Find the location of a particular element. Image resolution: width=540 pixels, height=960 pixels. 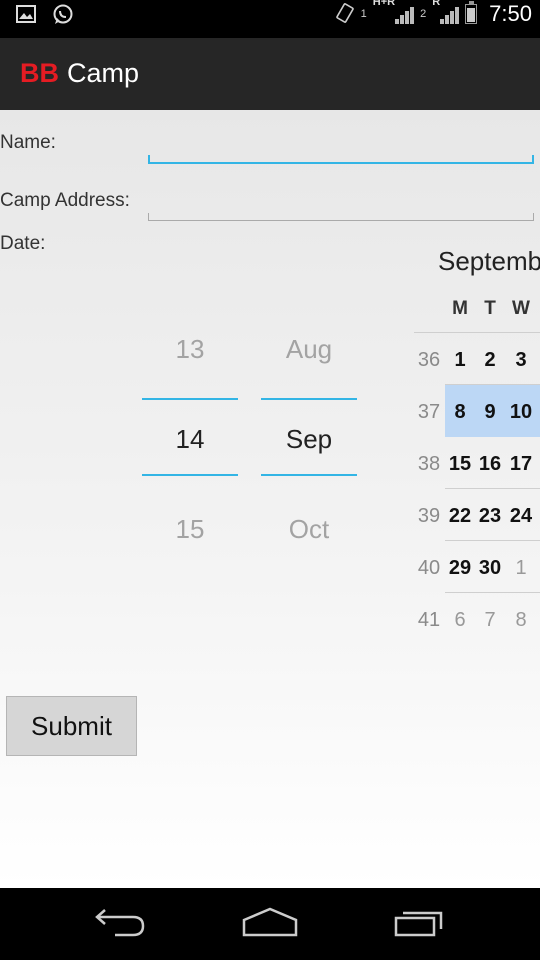

app-bar: BB Camp is located at coordinates (270, 74).